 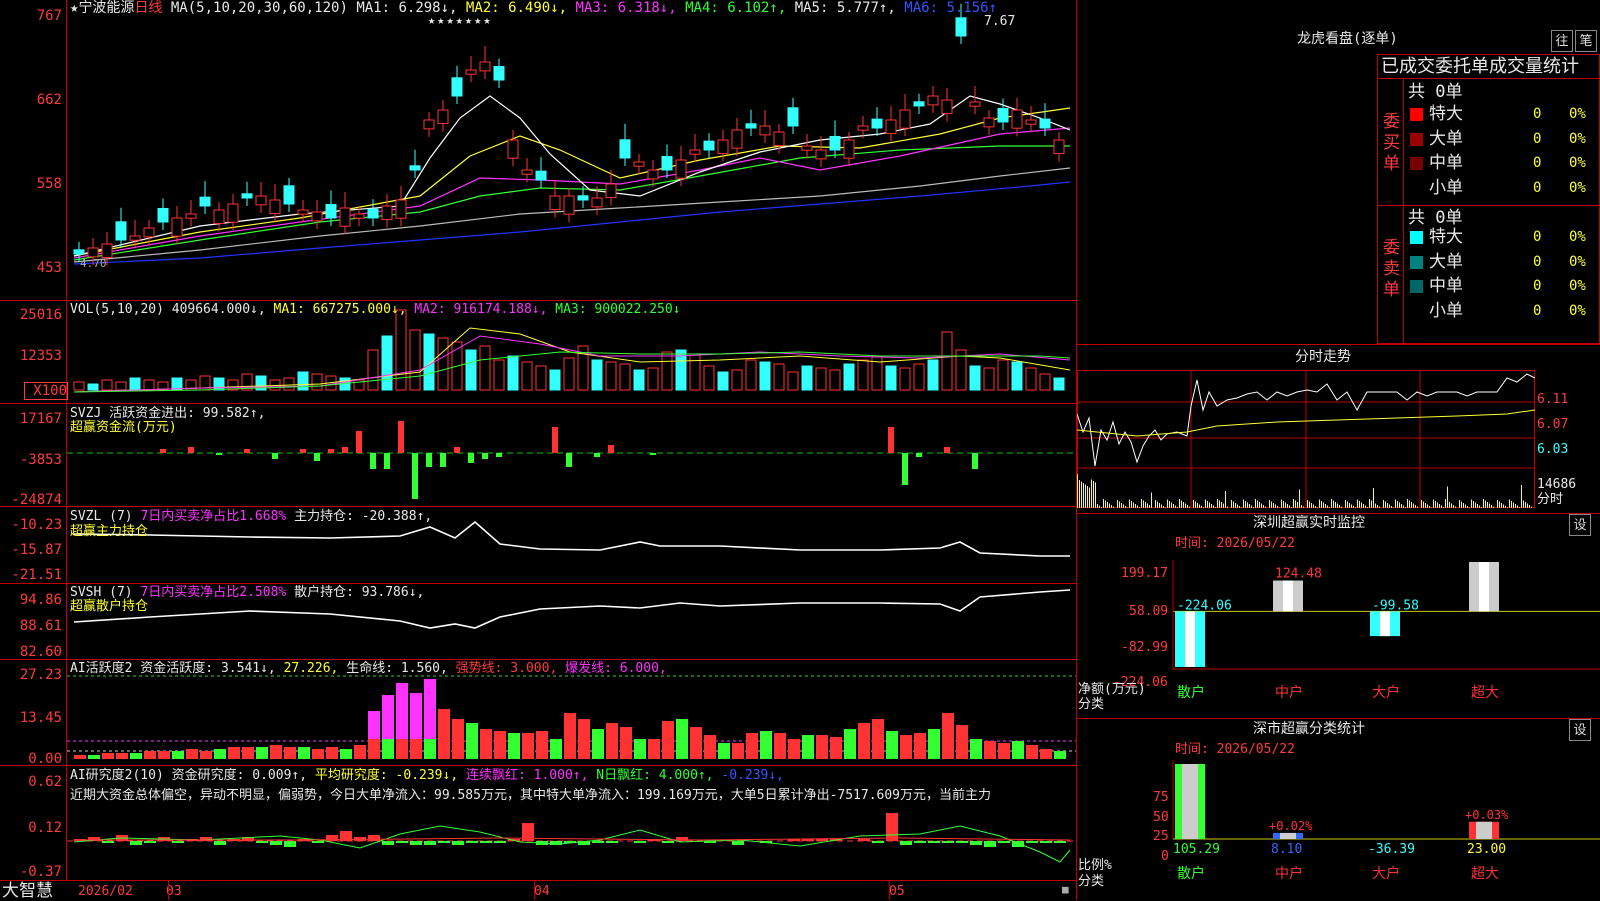 I want to click on stock-name: 宁波能源, so click(x=106, y=8).